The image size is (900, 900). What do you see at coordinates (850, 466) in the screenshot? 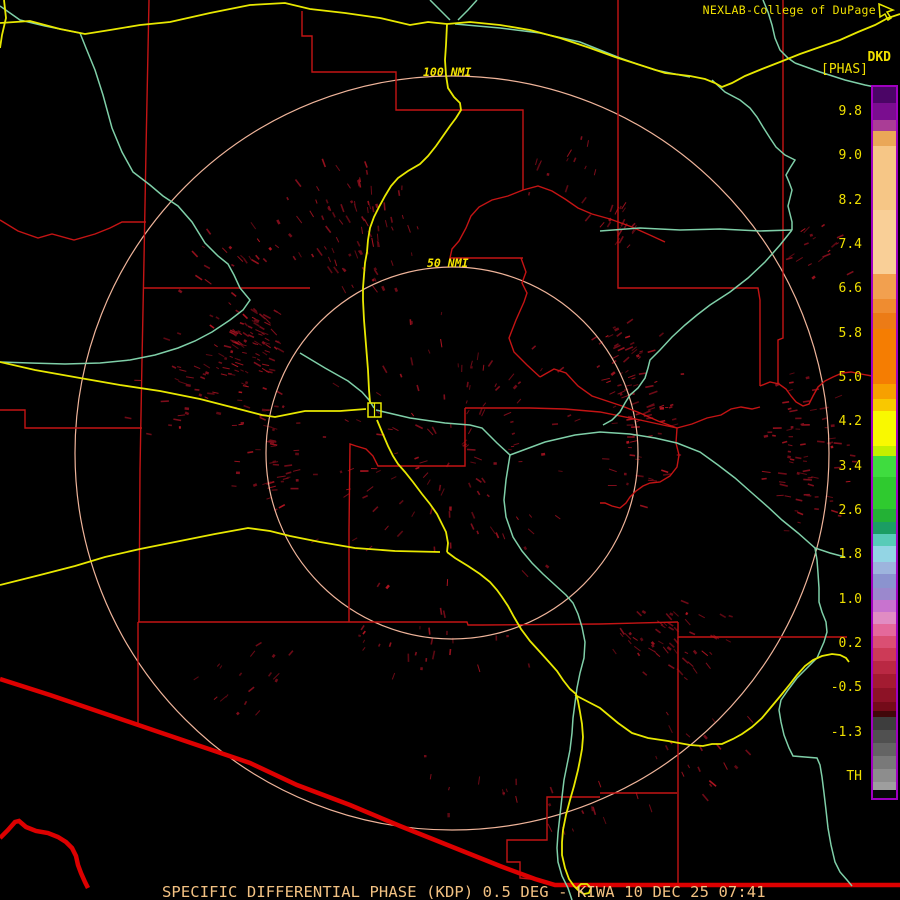
I see `colorbar-label: 3.4` at bounding box center [850, 466].